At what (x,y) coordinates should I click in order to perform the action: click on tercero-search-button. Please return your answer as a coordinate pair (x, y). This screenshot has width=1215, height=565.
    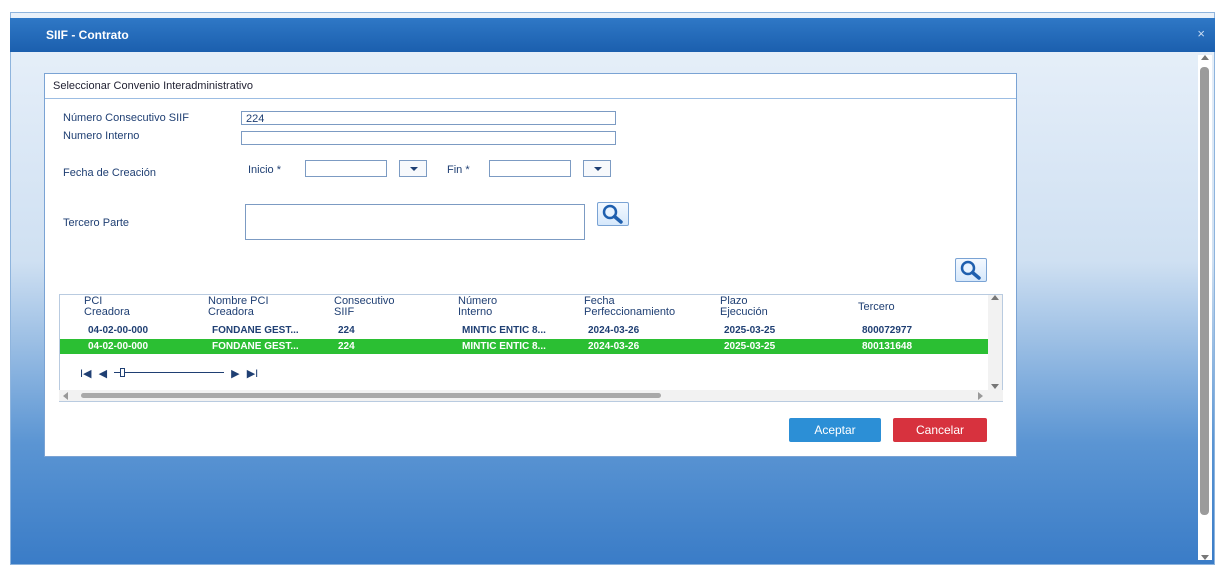
    Looking at the image, I should click on (613, 214).